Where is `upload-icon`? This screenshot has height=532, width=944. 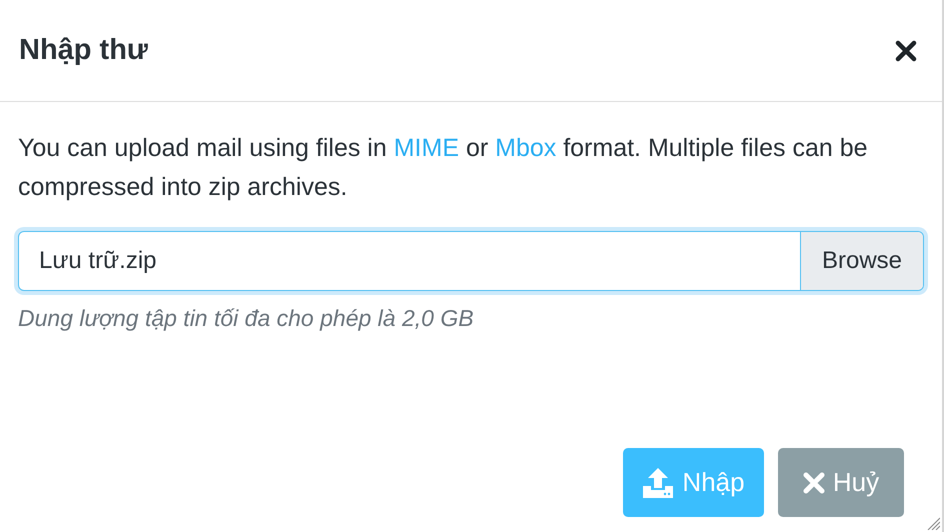 upload-icon is located at coordinates (658, 483).